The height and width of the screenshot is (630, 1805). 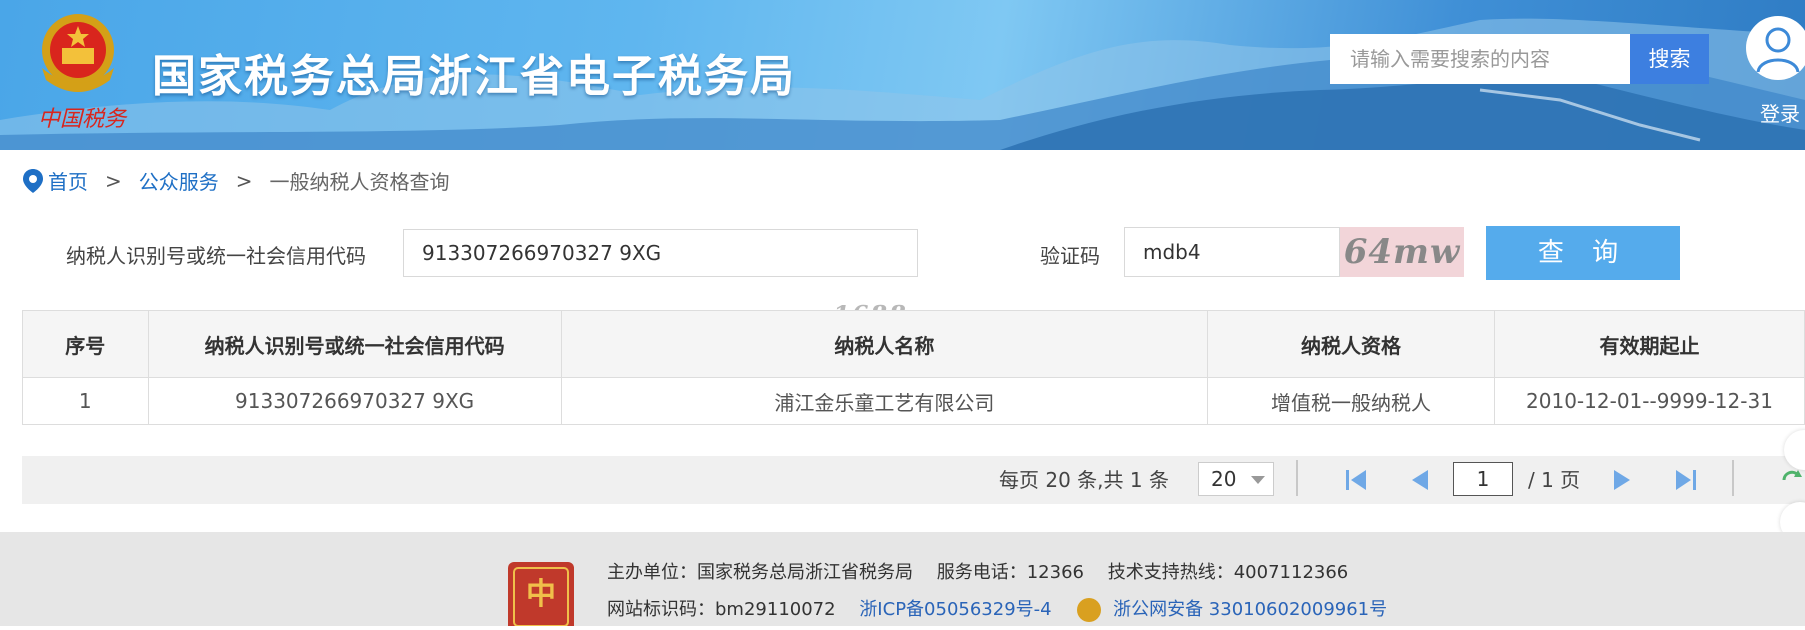 I want to click on breadcrumb-public-service: 公众服务, so click(x=179, y=180).